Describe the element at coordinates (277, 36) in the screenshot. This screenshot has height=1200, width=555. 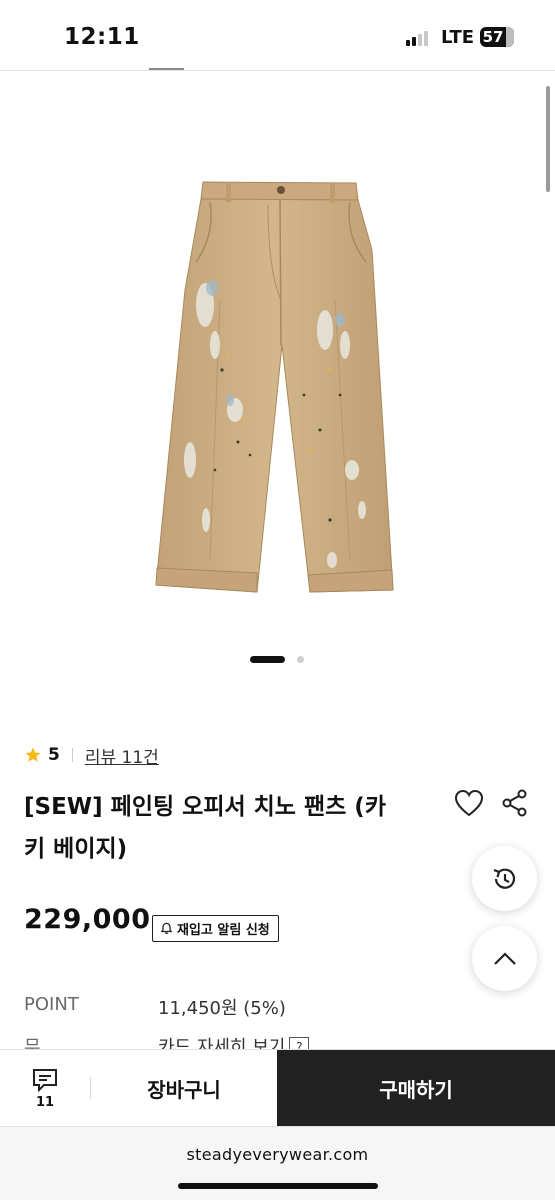
I see `status-bar: 12:11 LTE 57` at that location.